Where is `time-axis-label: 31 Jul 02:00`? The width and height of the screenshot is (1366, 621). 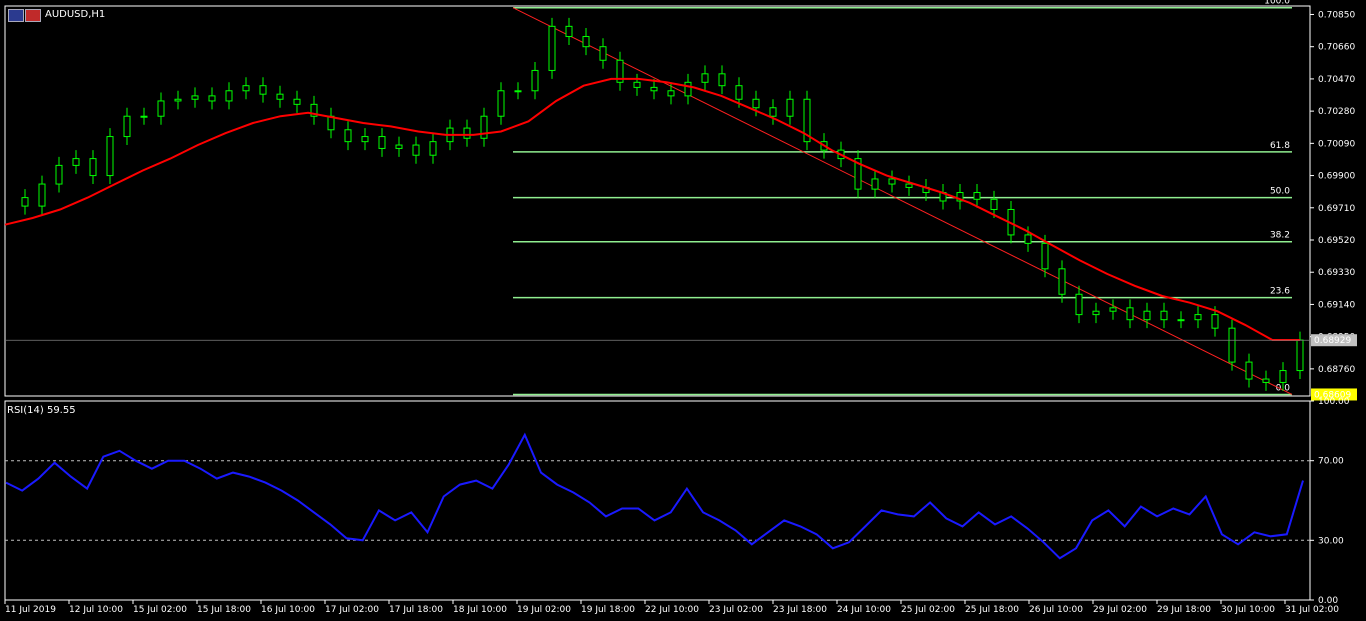
time-axis-label: 31 Jul 02:00 is located at coordinates (1312, 610).